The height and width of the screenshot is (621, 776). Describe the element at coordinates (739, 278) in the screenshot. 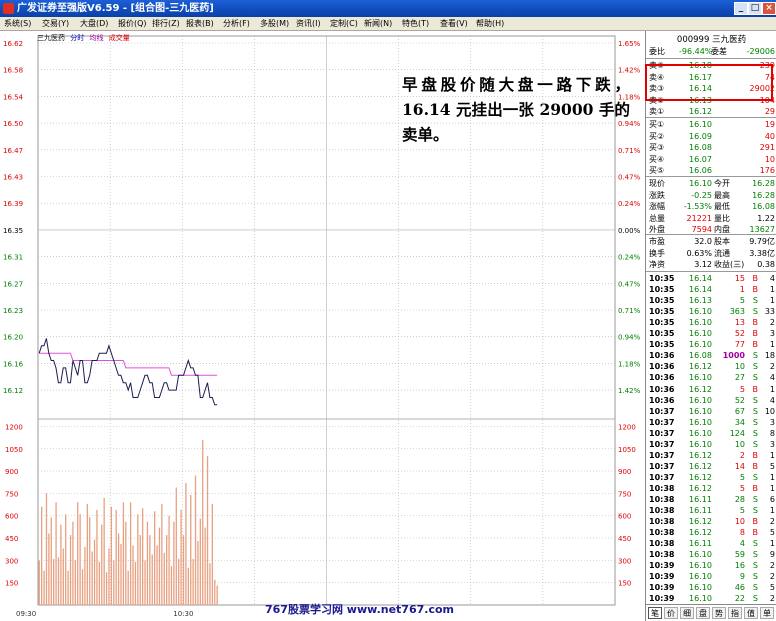

I see `tick-volume: 15` at that location.